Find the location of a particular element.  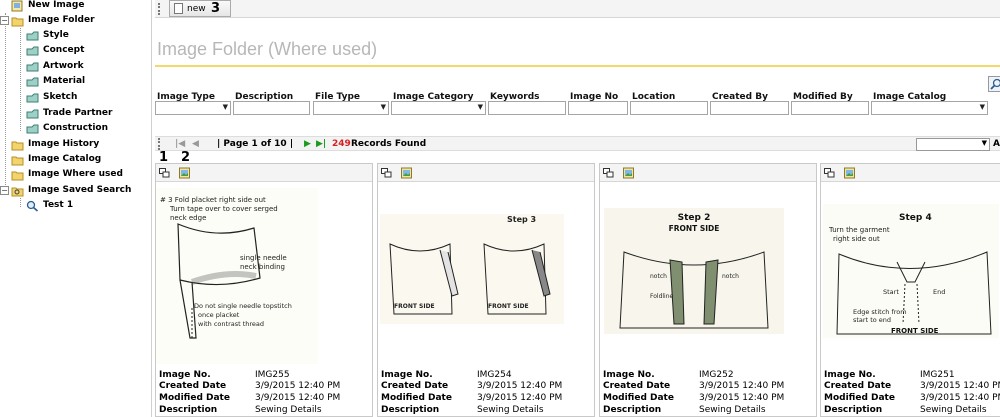

step-heading: Step 4 is located at coordinates (915, 218).